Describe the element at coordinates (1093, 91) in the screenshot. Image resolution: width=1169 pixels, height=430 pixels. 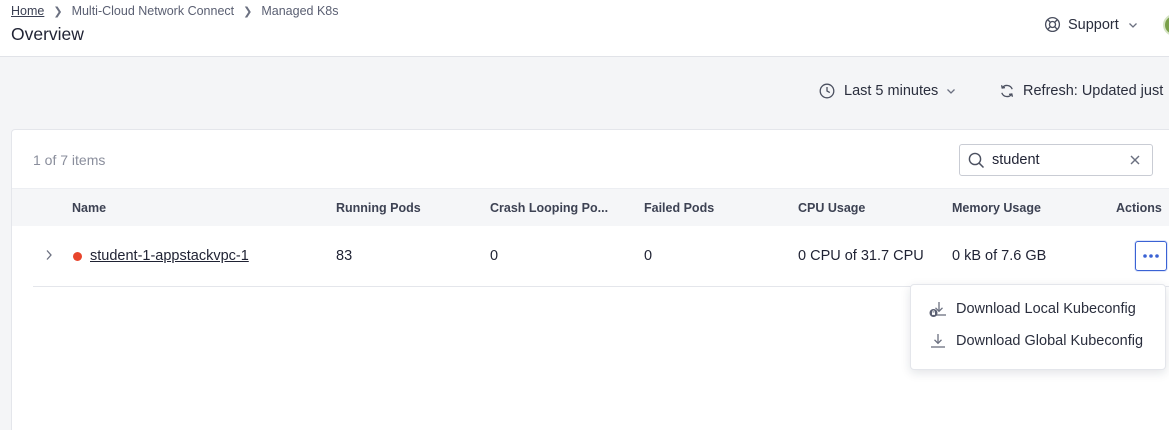
I see `refresh-label: Refresh: Updated just` at that location.